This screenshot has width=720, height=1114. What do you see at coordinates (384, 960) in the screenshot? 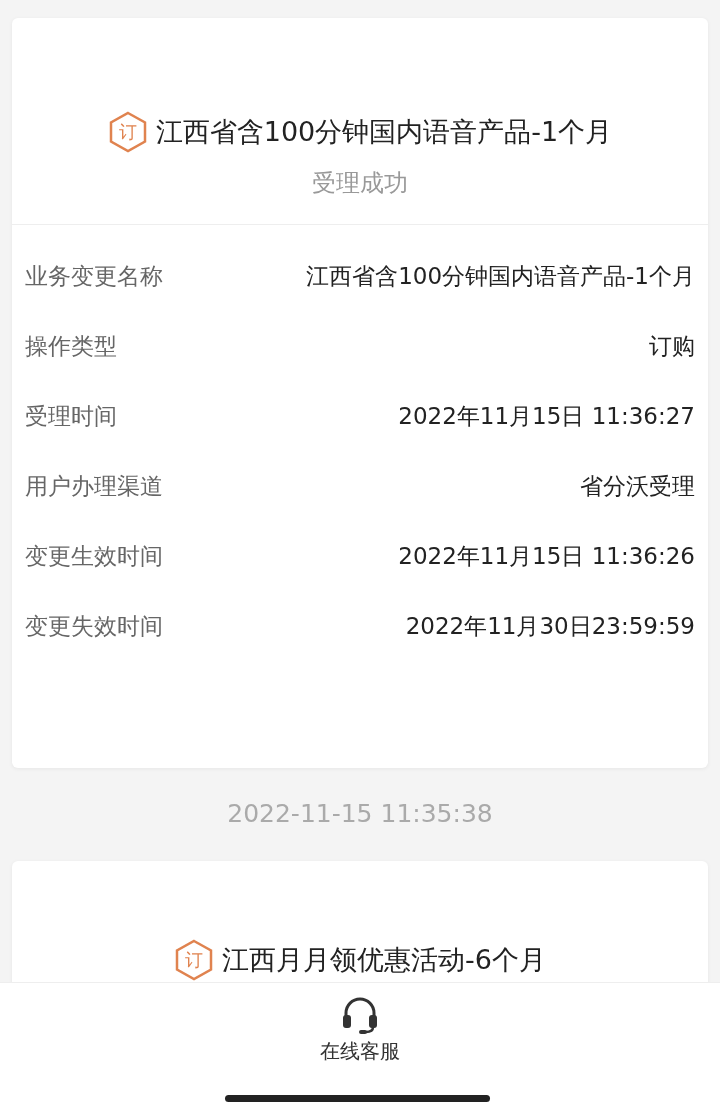
I see `order-title: 江西月月领优惠活动-6个月` at bounding box center [384, 960].